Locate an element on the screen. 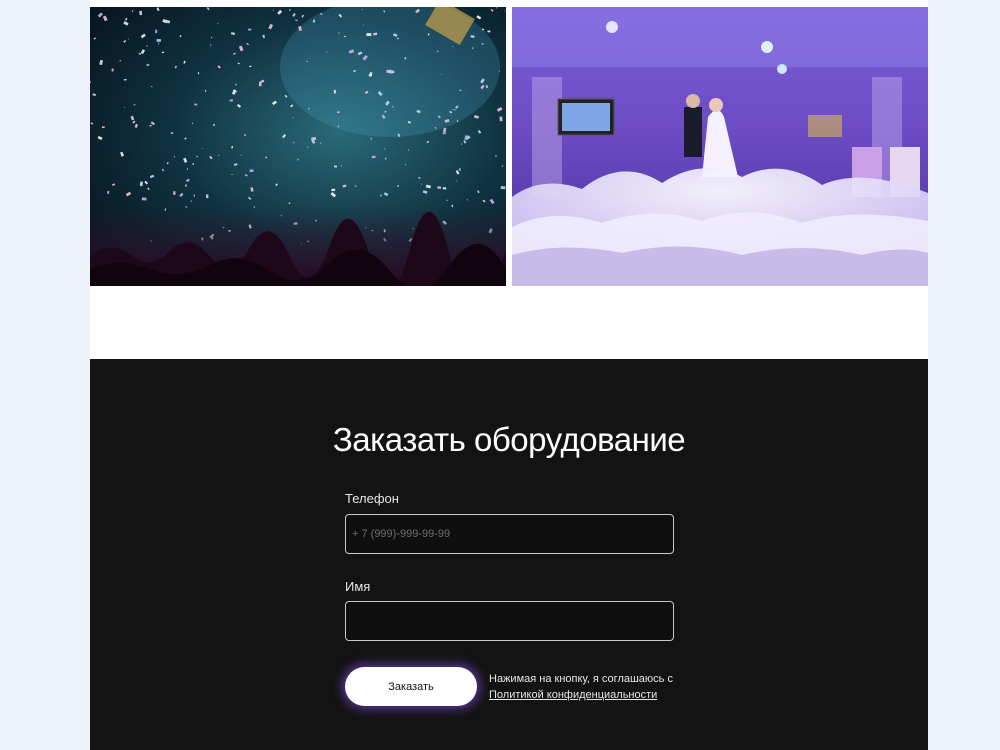  name-label: Имя is located at coordinates (358, 586).